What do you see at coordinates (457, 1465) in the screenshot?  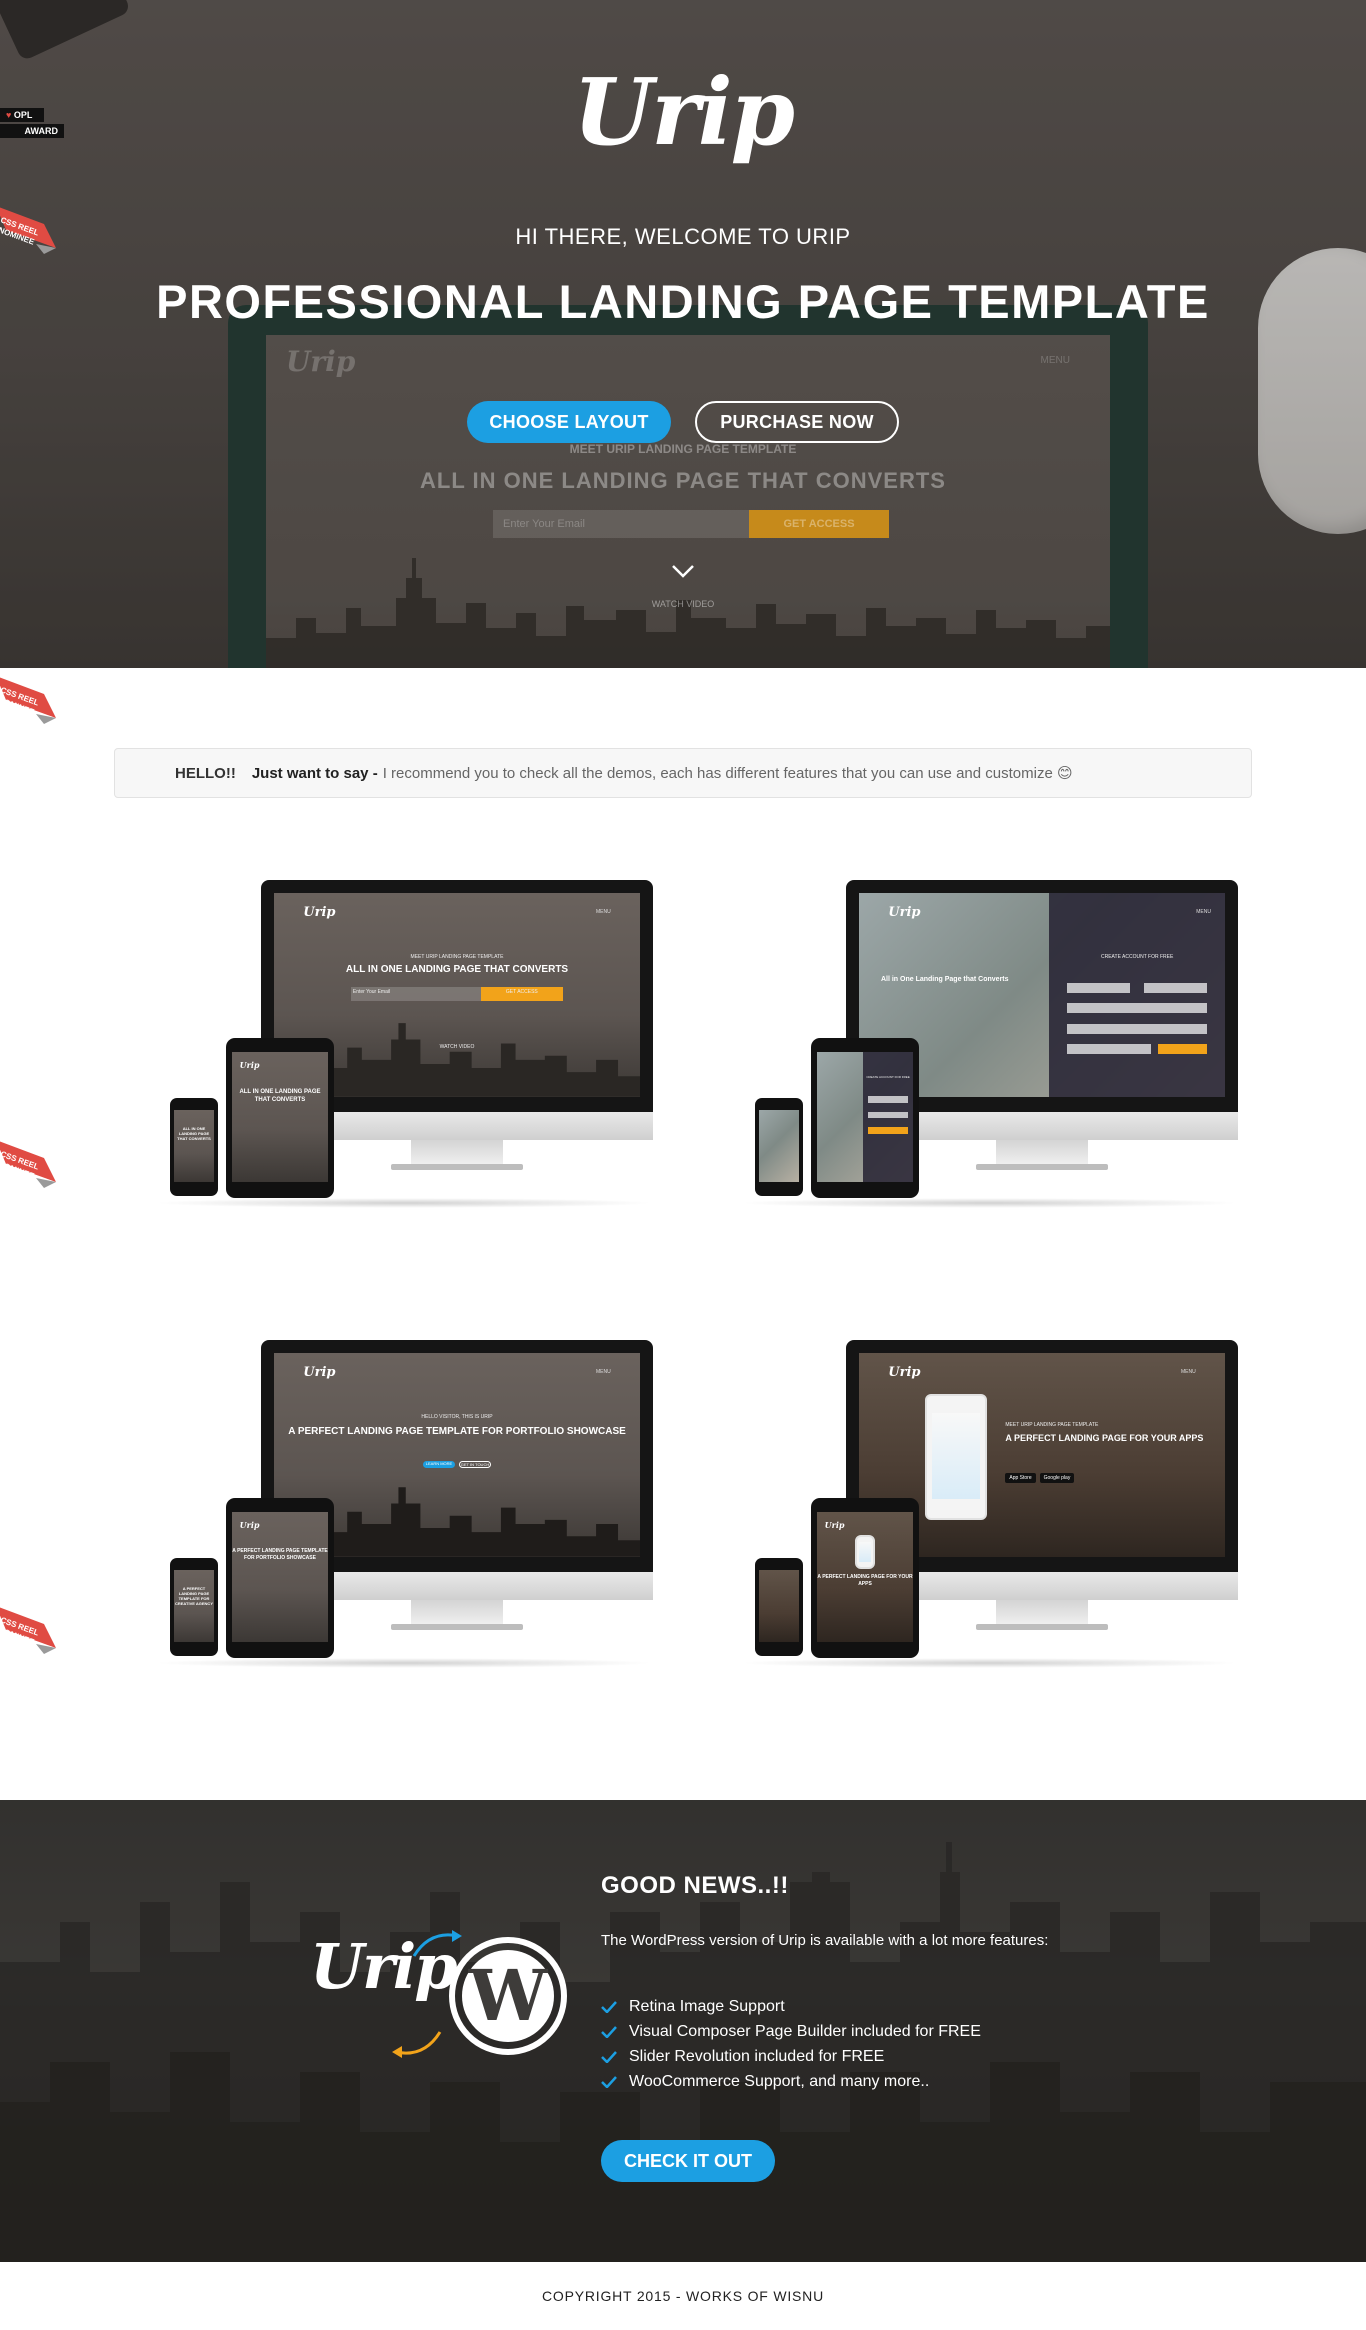 I see `demo-buttons: LEARN MORE GET IN TOUCH` at bounding box center [457, 1465].